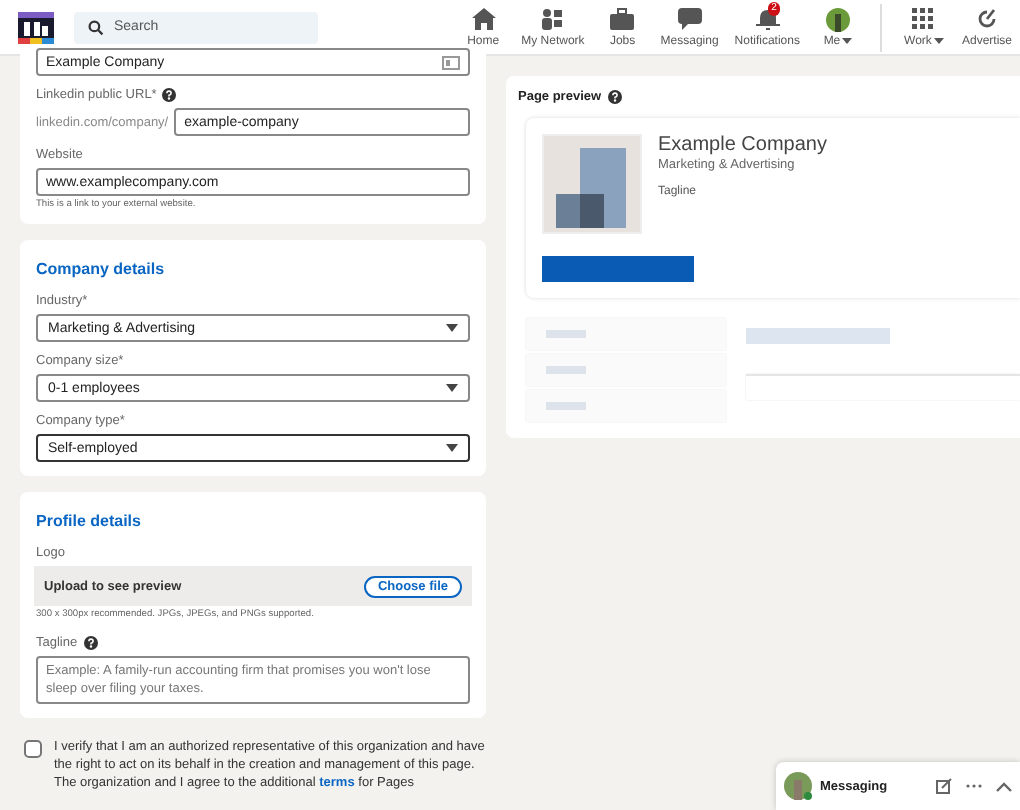 The image size is (1020, 810). What do you see at coordinates (592, 184) in the screenshot?
I see `building-icon` at bounding box center [592, 184].